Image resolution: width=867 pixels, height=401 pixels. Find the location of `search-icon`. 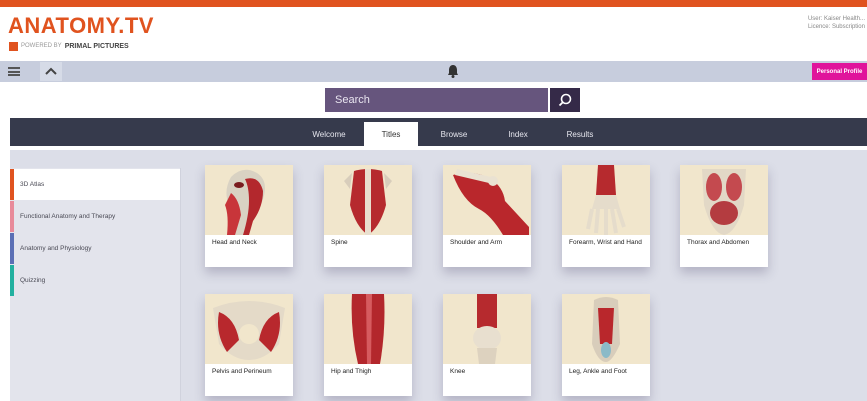

search-icon is located at coordinates (565, 100).